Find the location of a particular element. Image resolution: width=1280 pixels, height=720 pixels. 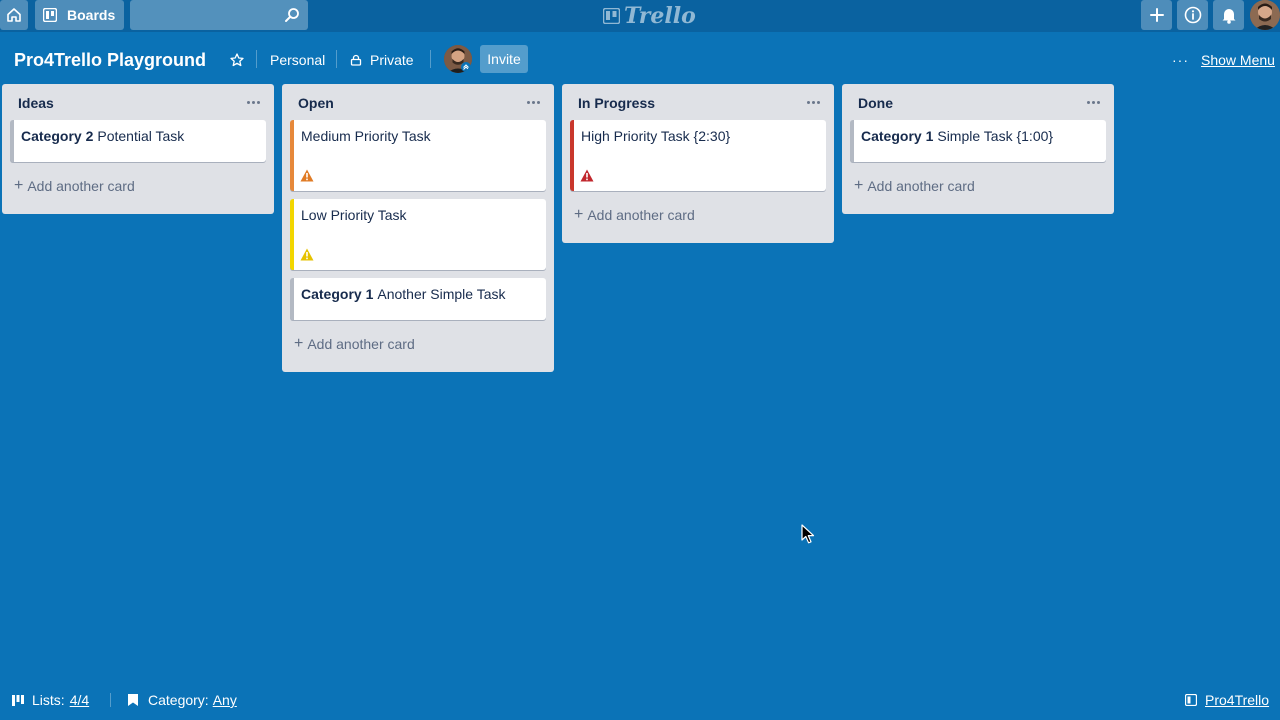

card: Medium Priority Task is located at coordinates (418, 155).